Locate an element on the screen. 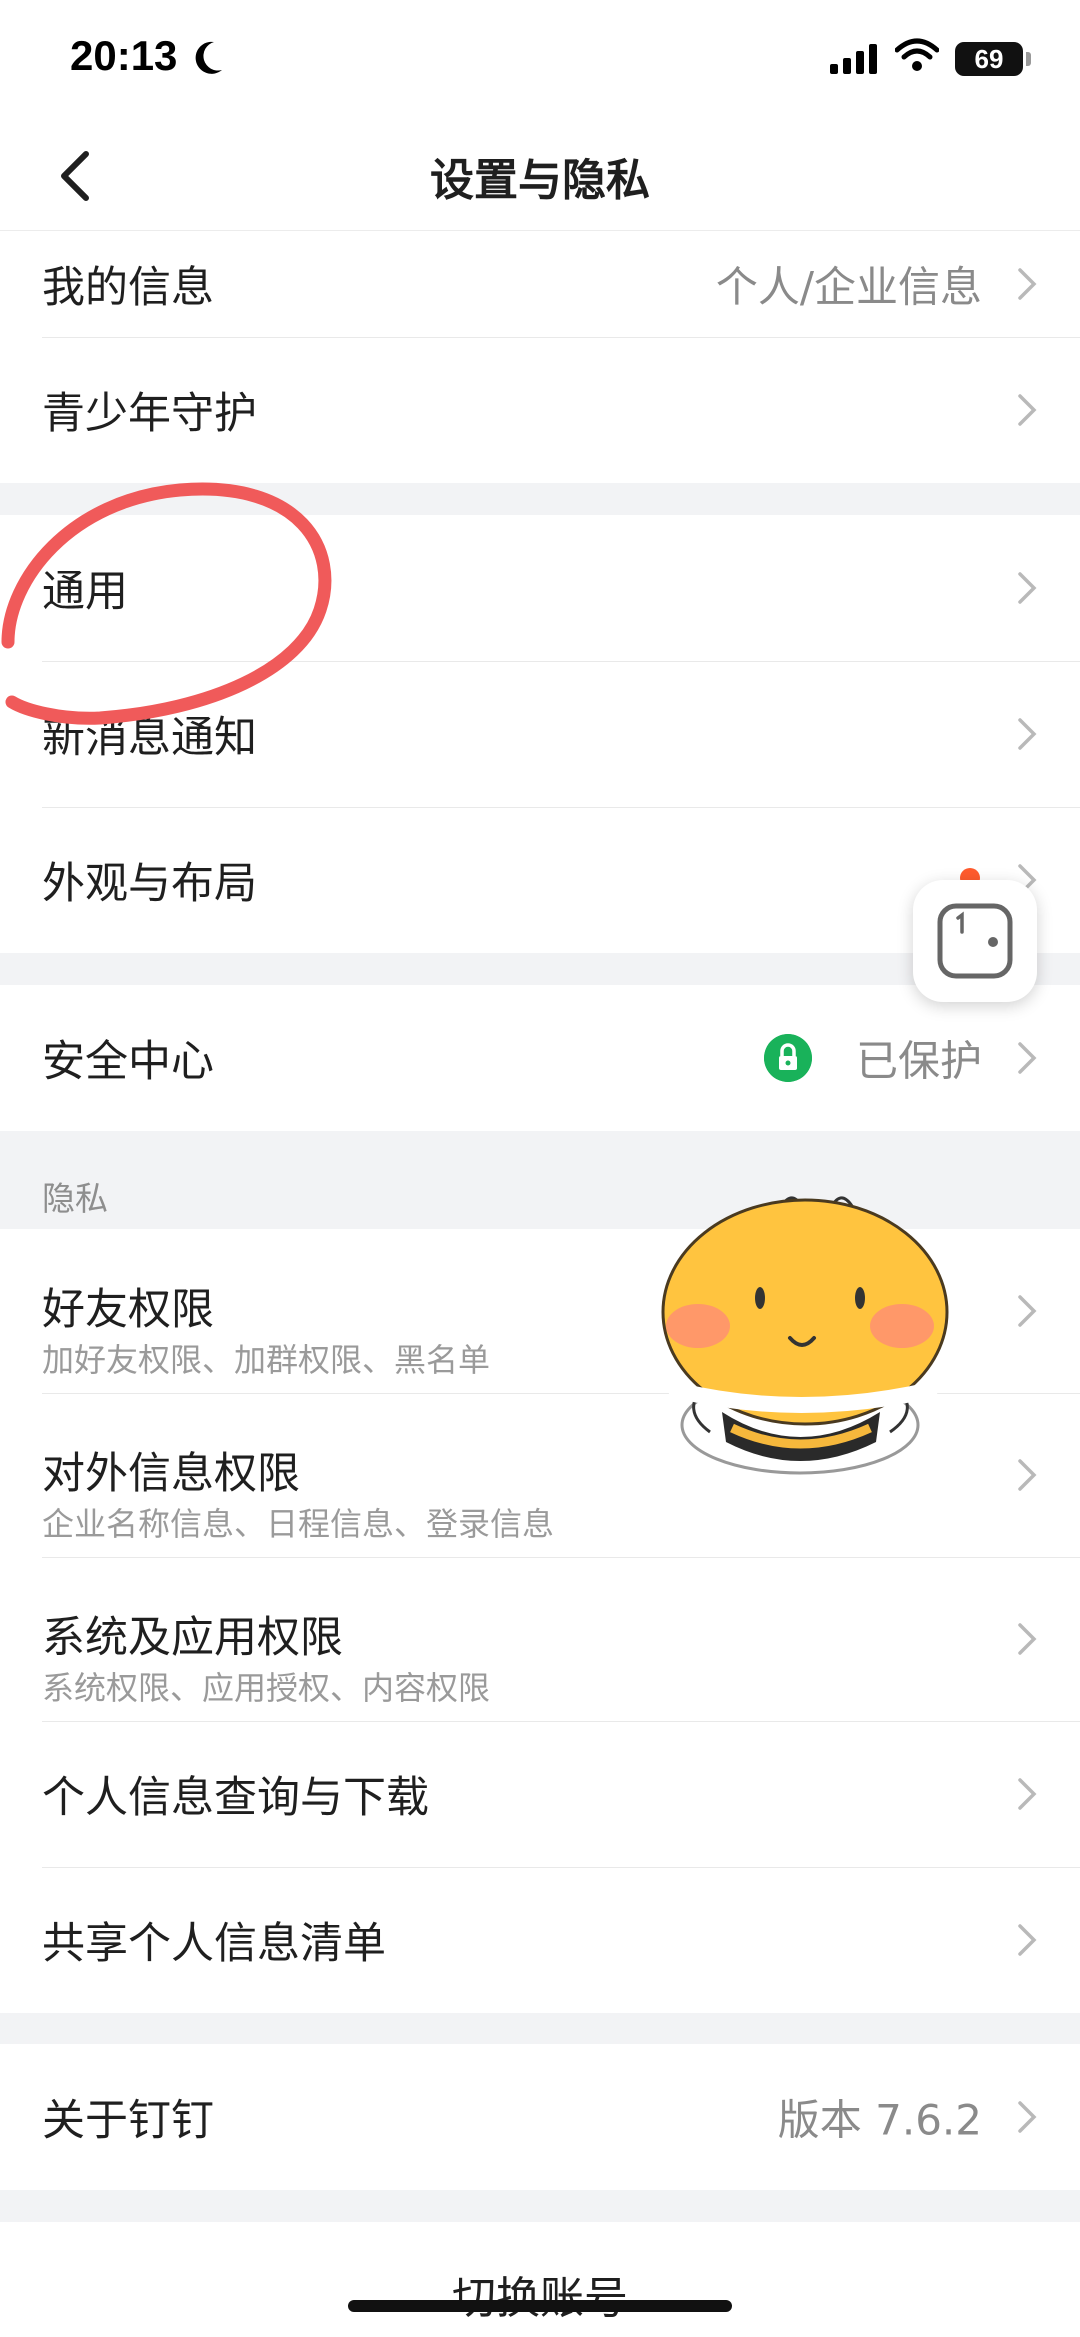 Image resolution: width=1080 pixels, height=2337 pixels. floating-window-button is located at coordinates (975, 941).